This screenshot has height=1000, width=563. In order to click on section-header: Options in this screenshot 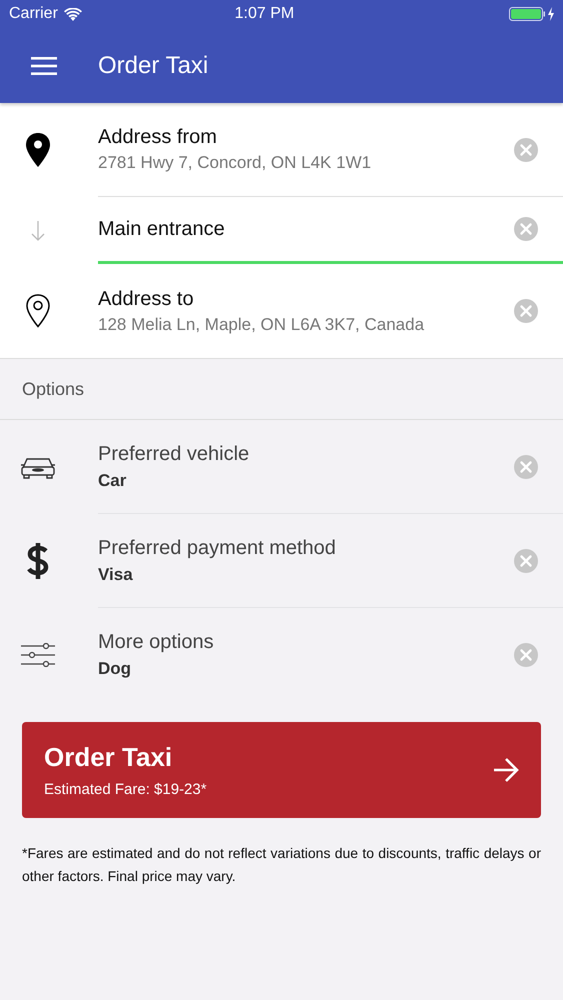, I will do `click(281, 389)`.